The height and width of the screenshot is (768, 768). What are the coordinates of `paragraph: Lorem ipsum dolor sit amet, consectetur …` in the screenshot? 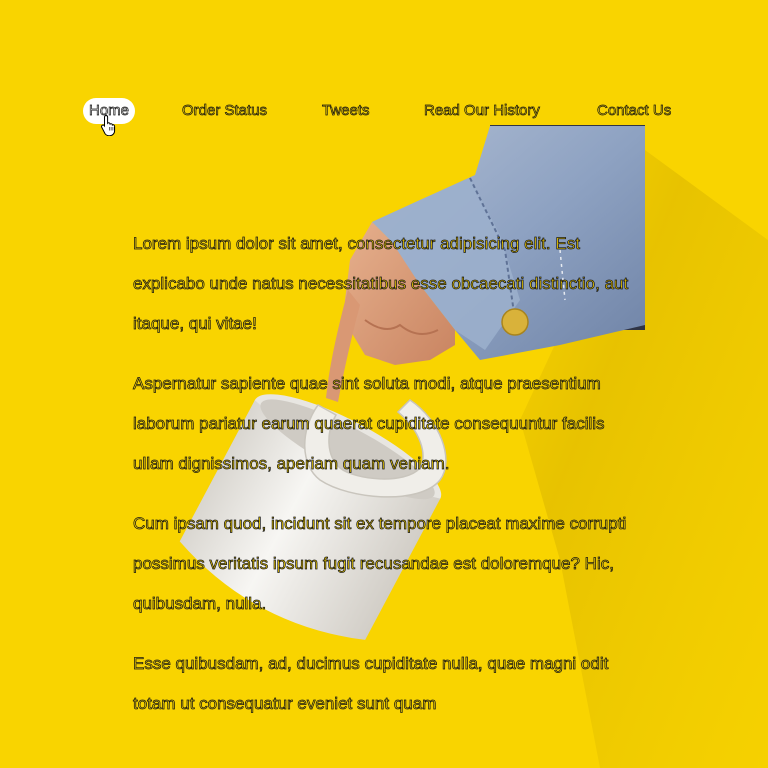 It's located at (381, 284).